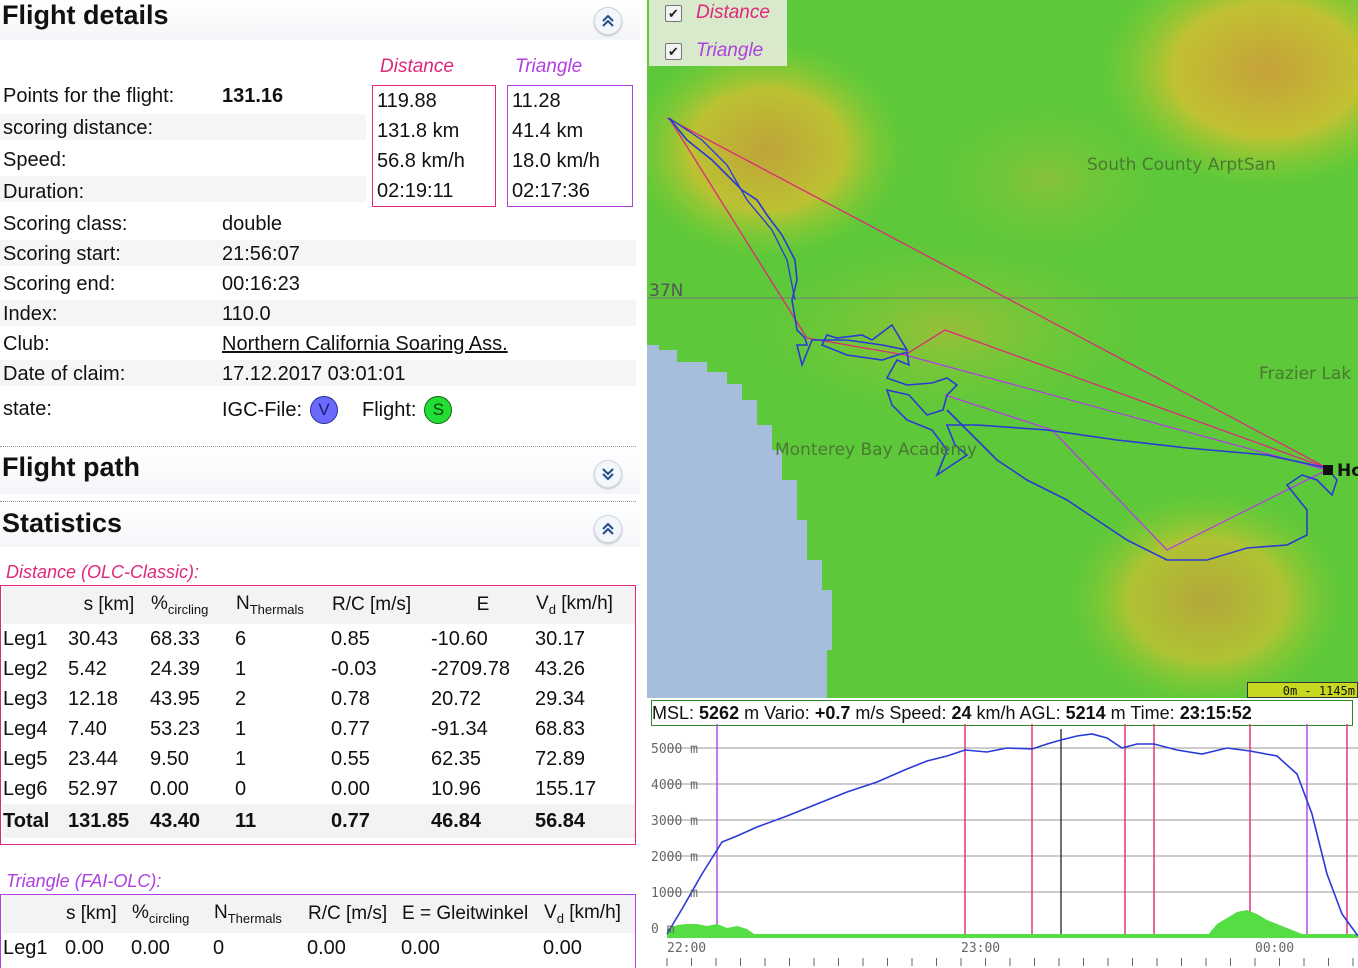 The width and height of the screenshot is (1358, 968). I want to click on flight-path-title: Flight path, so click(71, 467).